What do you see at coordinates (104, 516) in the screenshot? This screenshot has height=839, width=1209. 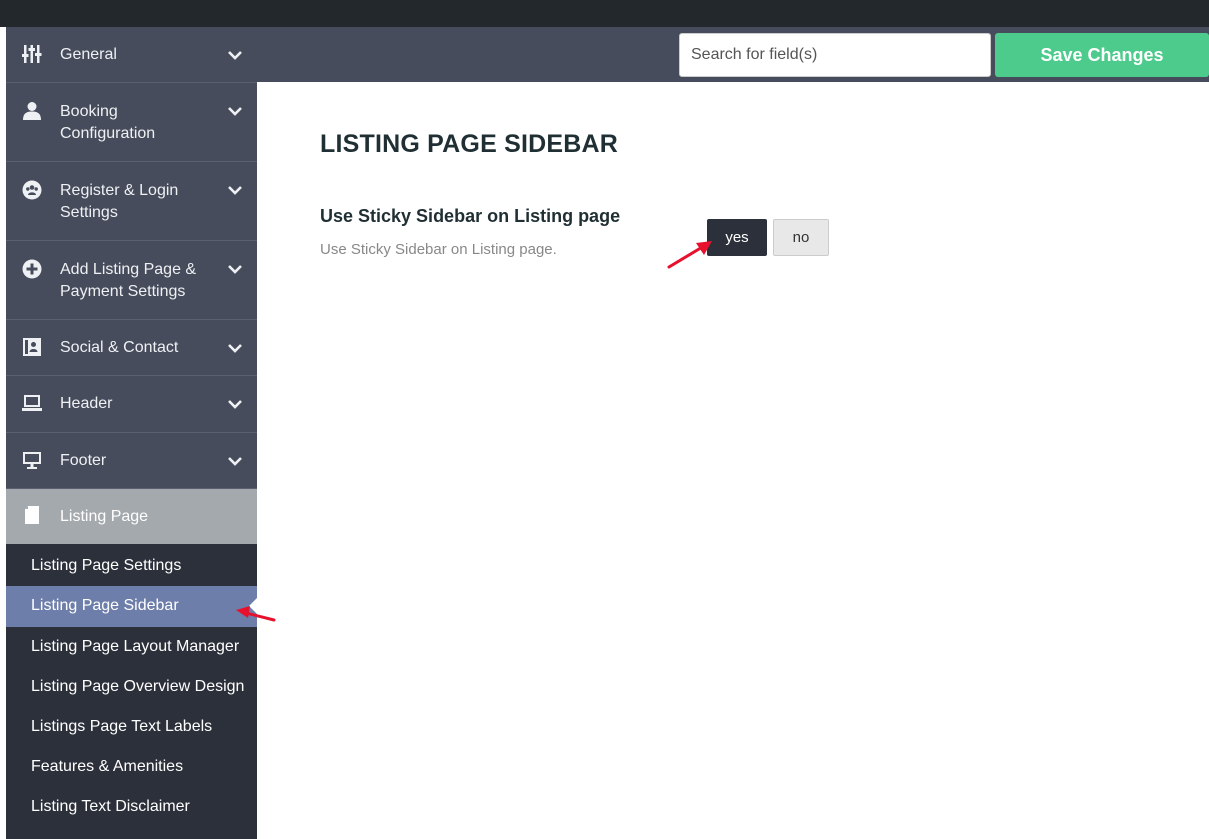 I see `sidebar-item-label: Listing Page` at bounding box center [104, 516].